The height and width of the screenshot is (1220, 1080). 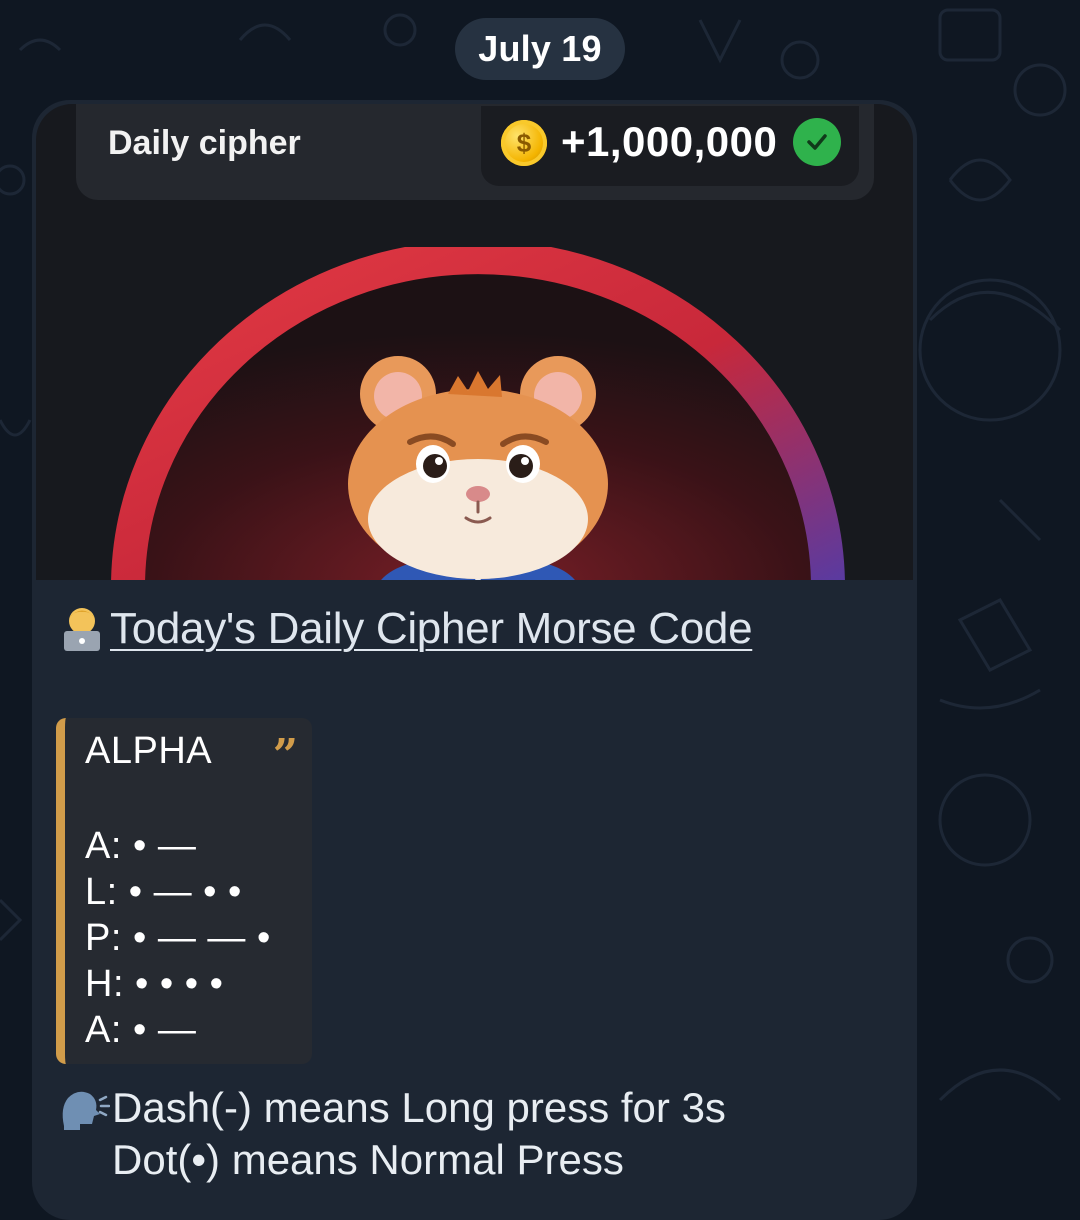 I want to click on speaking-head-icon, so click(x=86, y=1110).